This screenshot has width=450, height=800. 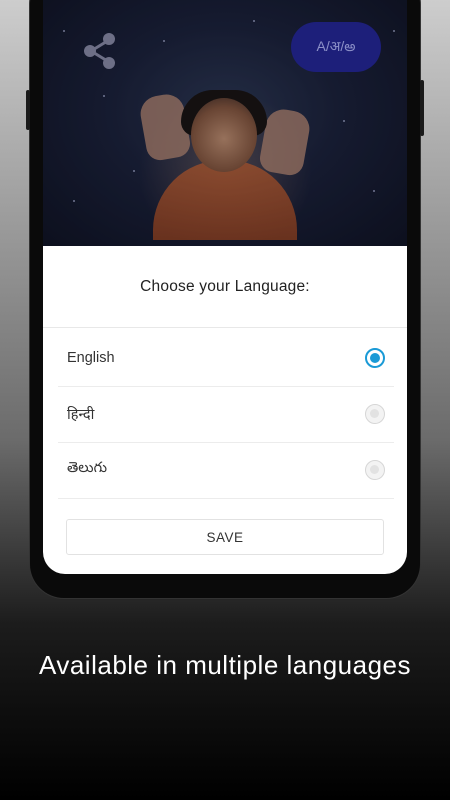 I want to click on divider, so click(x=225, y=327).